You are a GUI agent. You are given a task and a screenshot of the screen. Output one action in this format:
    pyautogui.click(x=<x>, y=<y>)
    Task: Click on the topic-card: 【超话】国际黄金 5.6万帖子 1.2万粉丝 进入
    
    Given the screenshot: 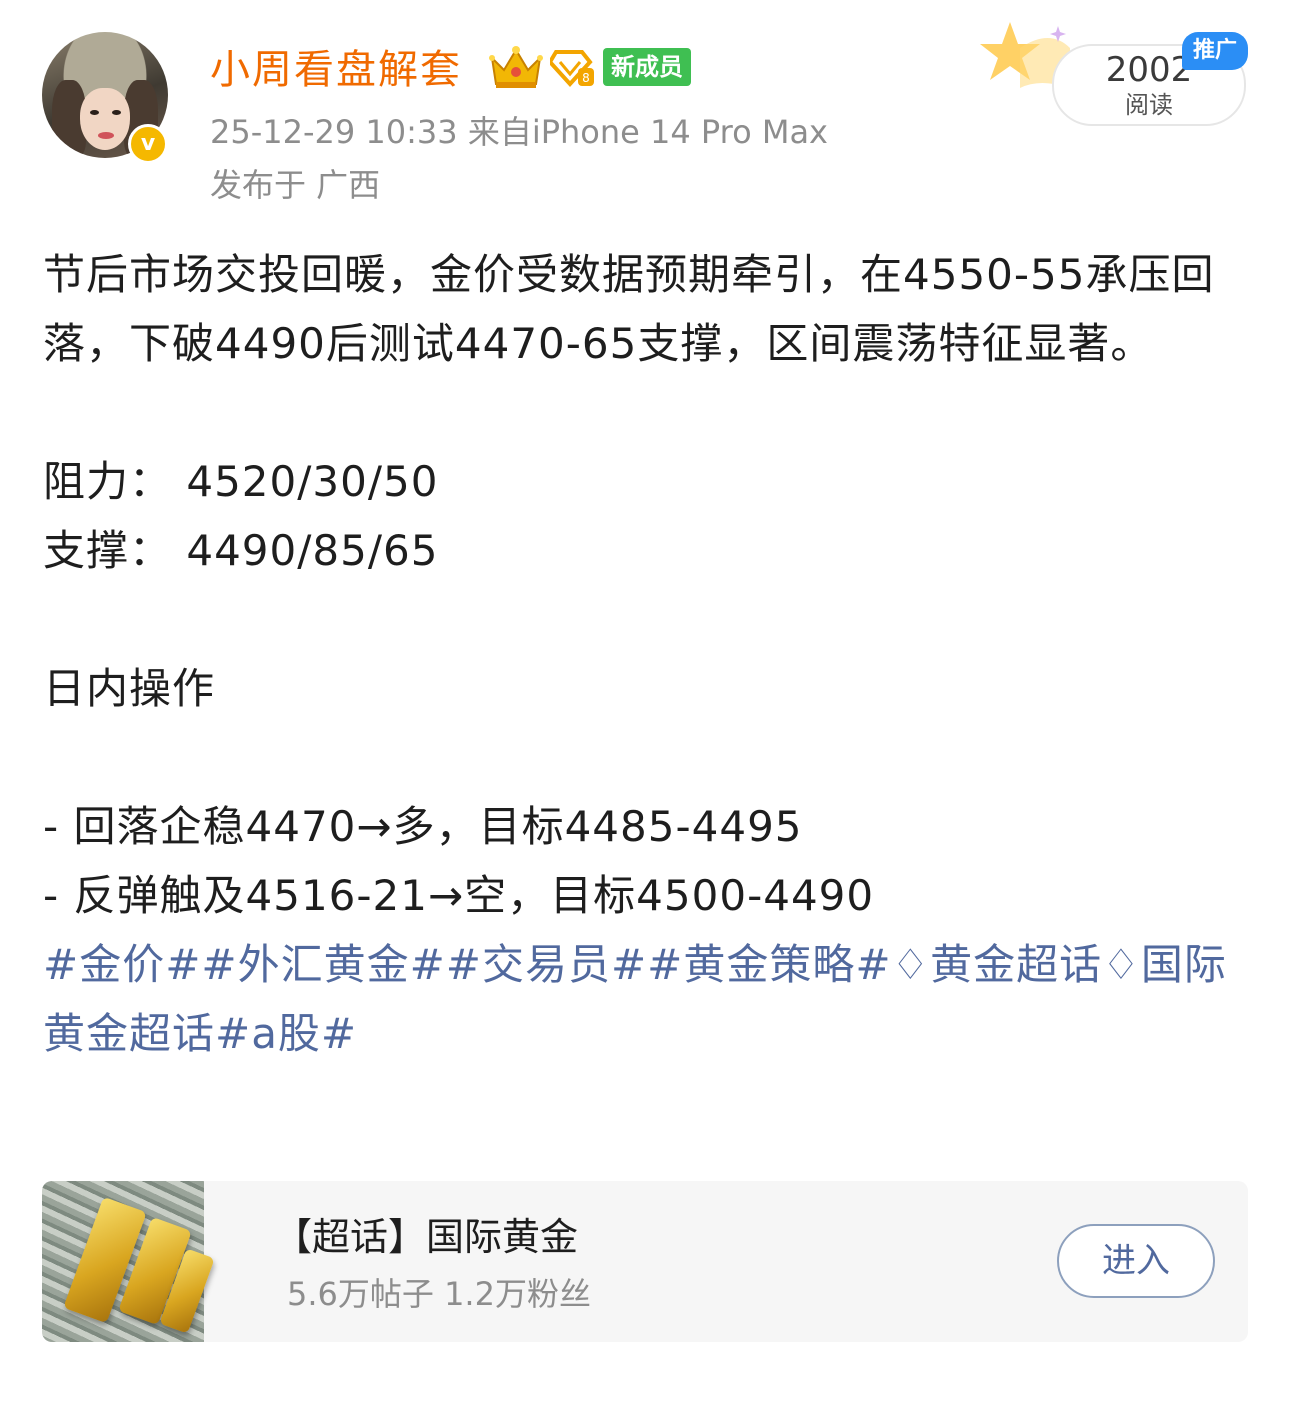 What is the action you would take?
    pyautogui.click(x=645, y=1261)
    